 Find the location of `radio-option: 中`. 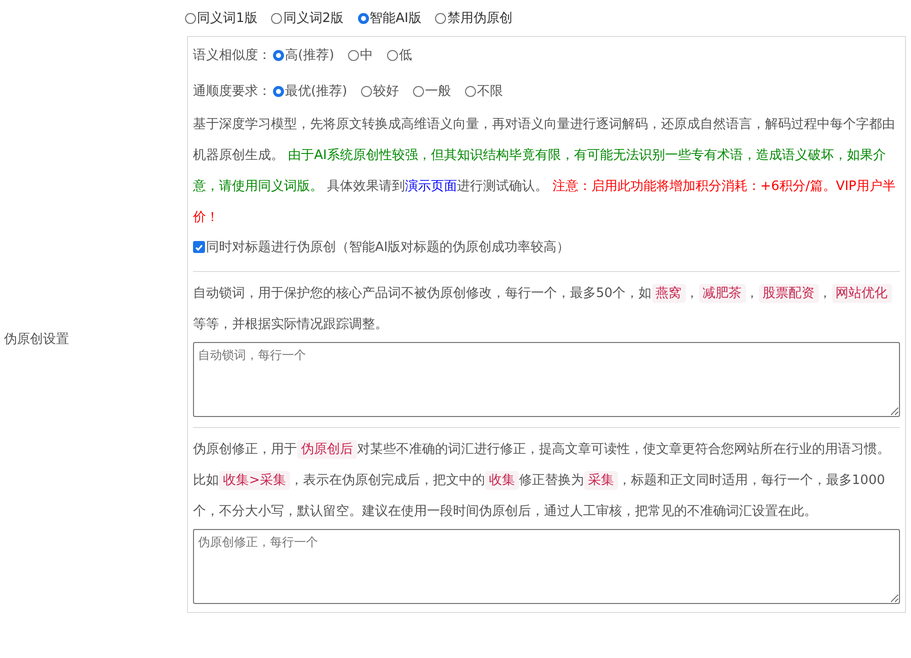

radio-option: 中 is located at coordinates (361, 55).